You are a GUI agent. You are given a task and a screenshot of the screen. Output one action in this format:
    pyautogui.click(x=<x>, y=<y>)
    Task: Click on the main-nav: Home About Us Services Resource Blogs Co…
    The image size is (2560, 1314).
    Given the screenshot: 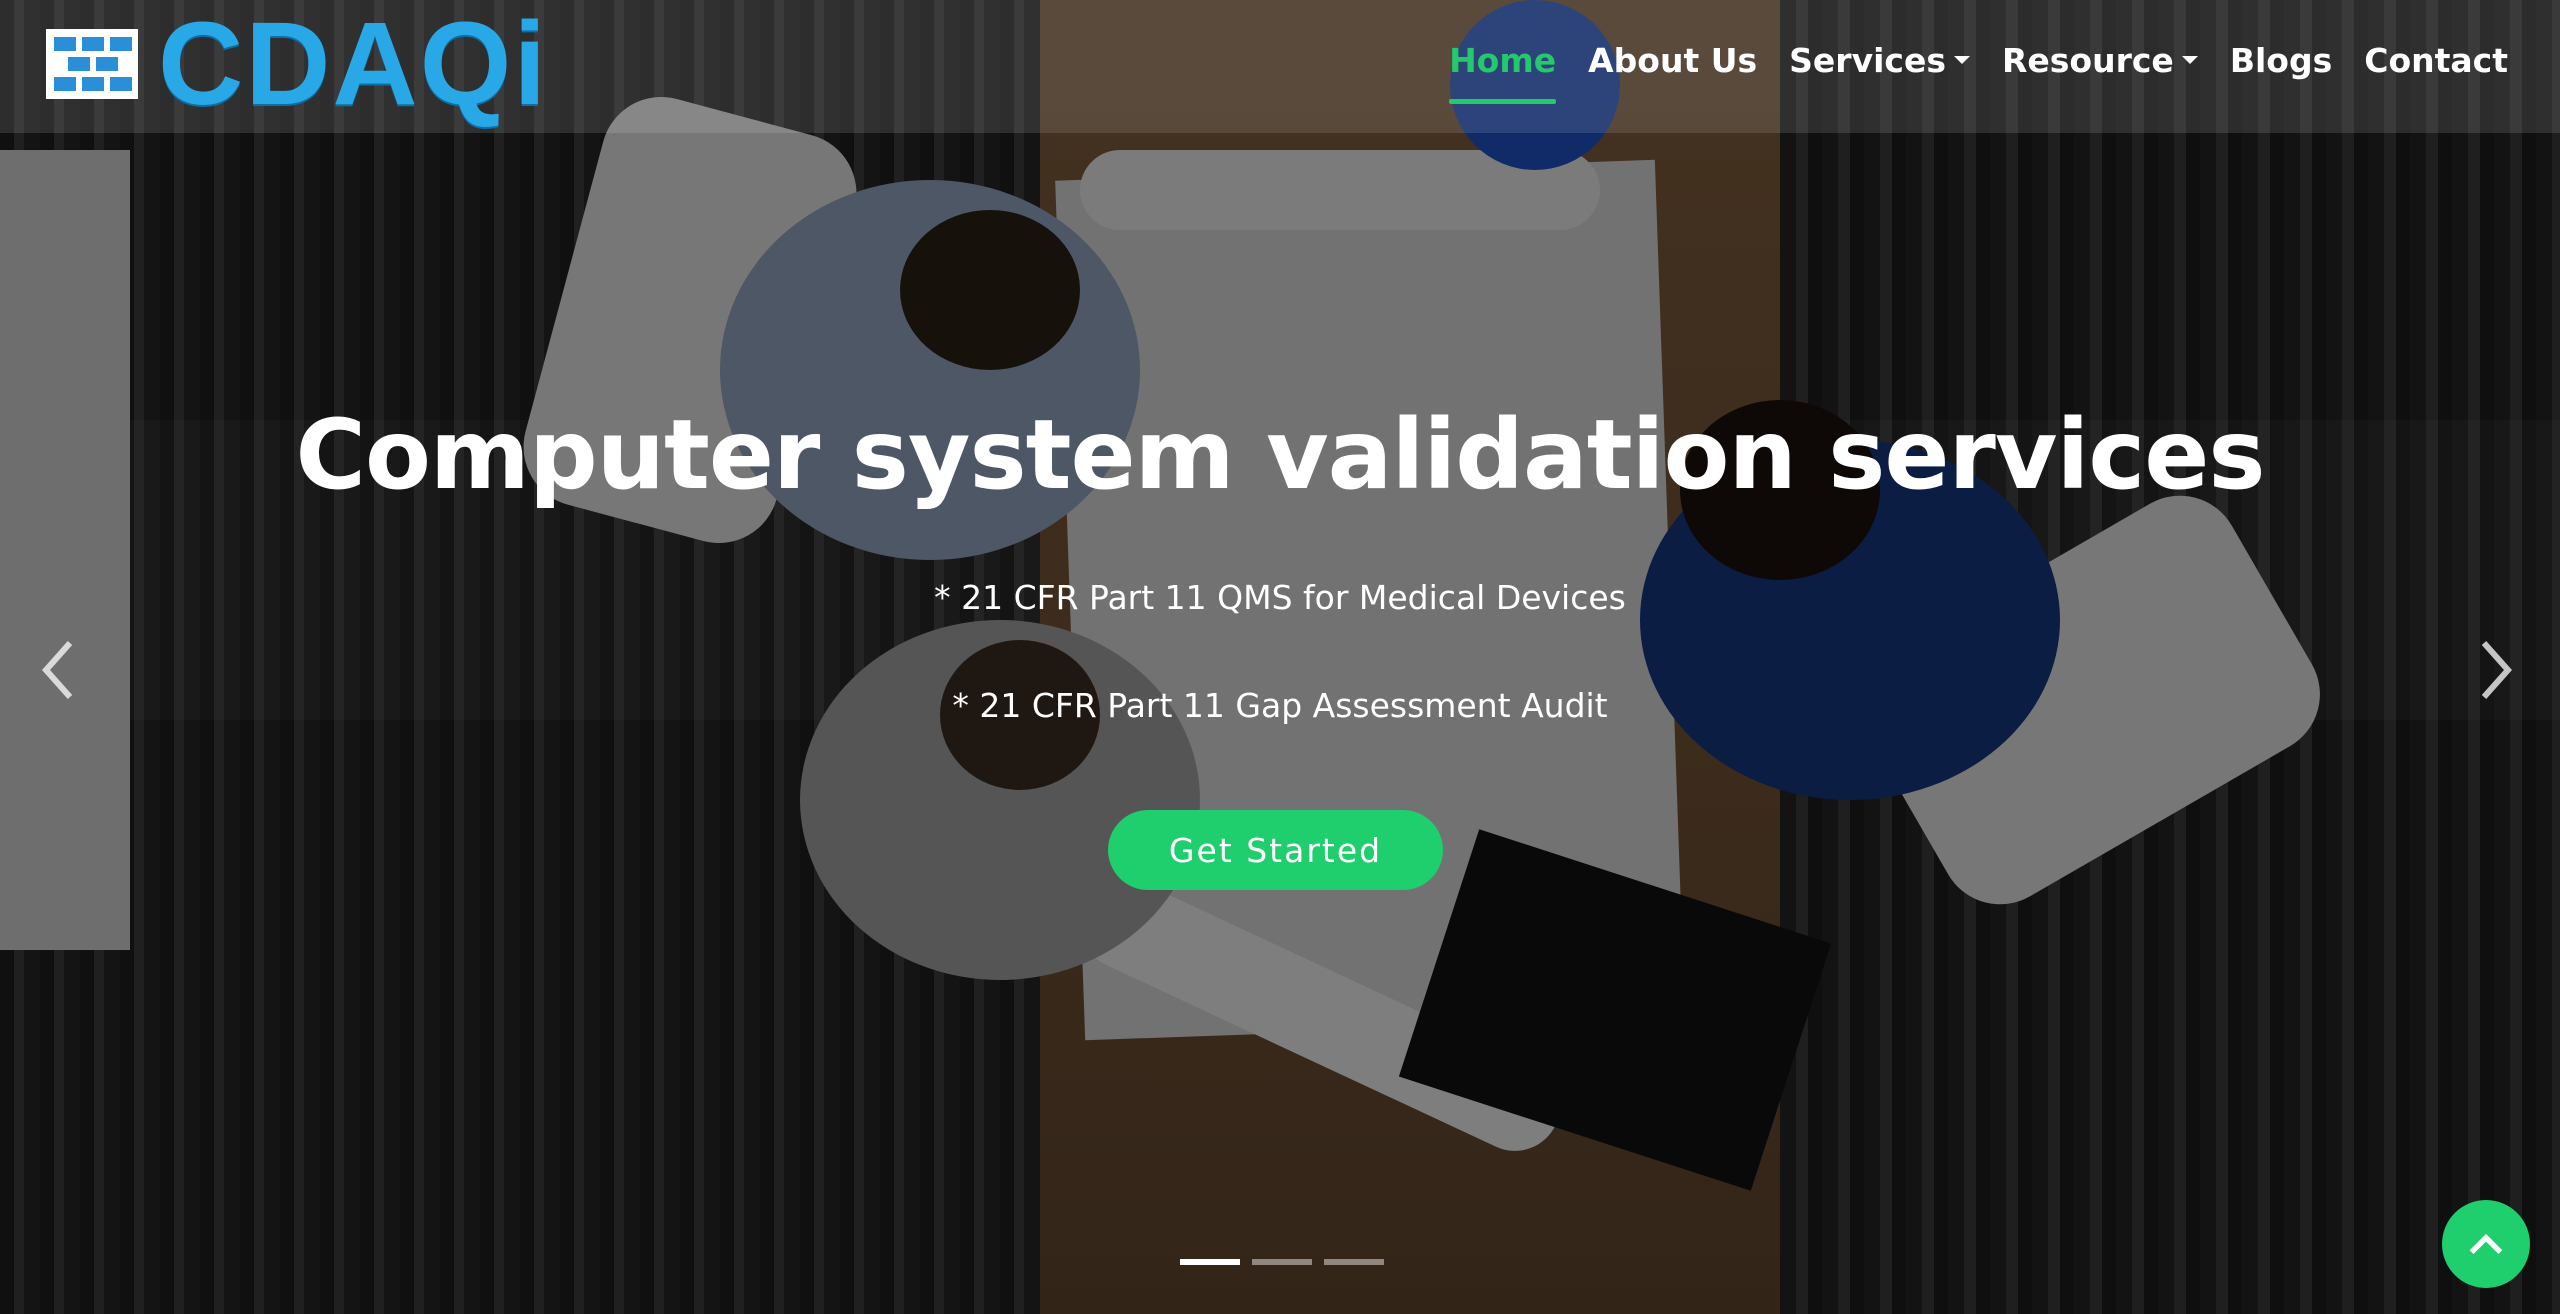 What is the action you would take?
    pyautogui.click(x=1978, y=60)
    